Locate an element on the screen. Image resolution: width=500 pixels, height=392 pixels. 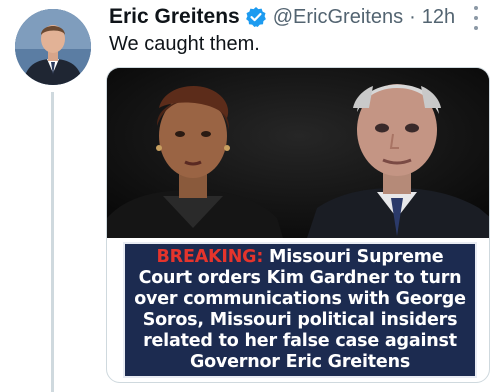
avatar-photo is located at coordinates (53, 47).